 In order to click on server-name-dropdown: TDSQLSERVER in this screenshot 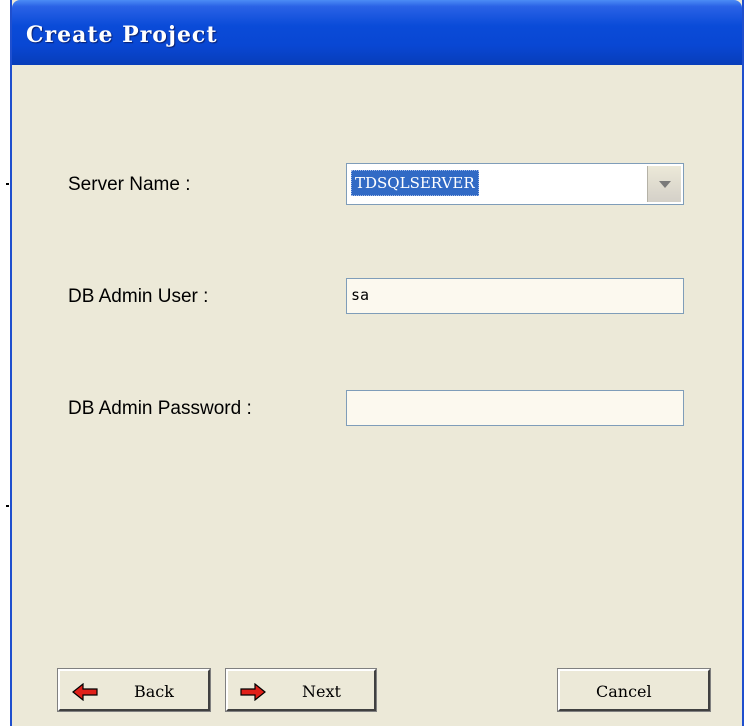, I will do `click(515, 184)`.